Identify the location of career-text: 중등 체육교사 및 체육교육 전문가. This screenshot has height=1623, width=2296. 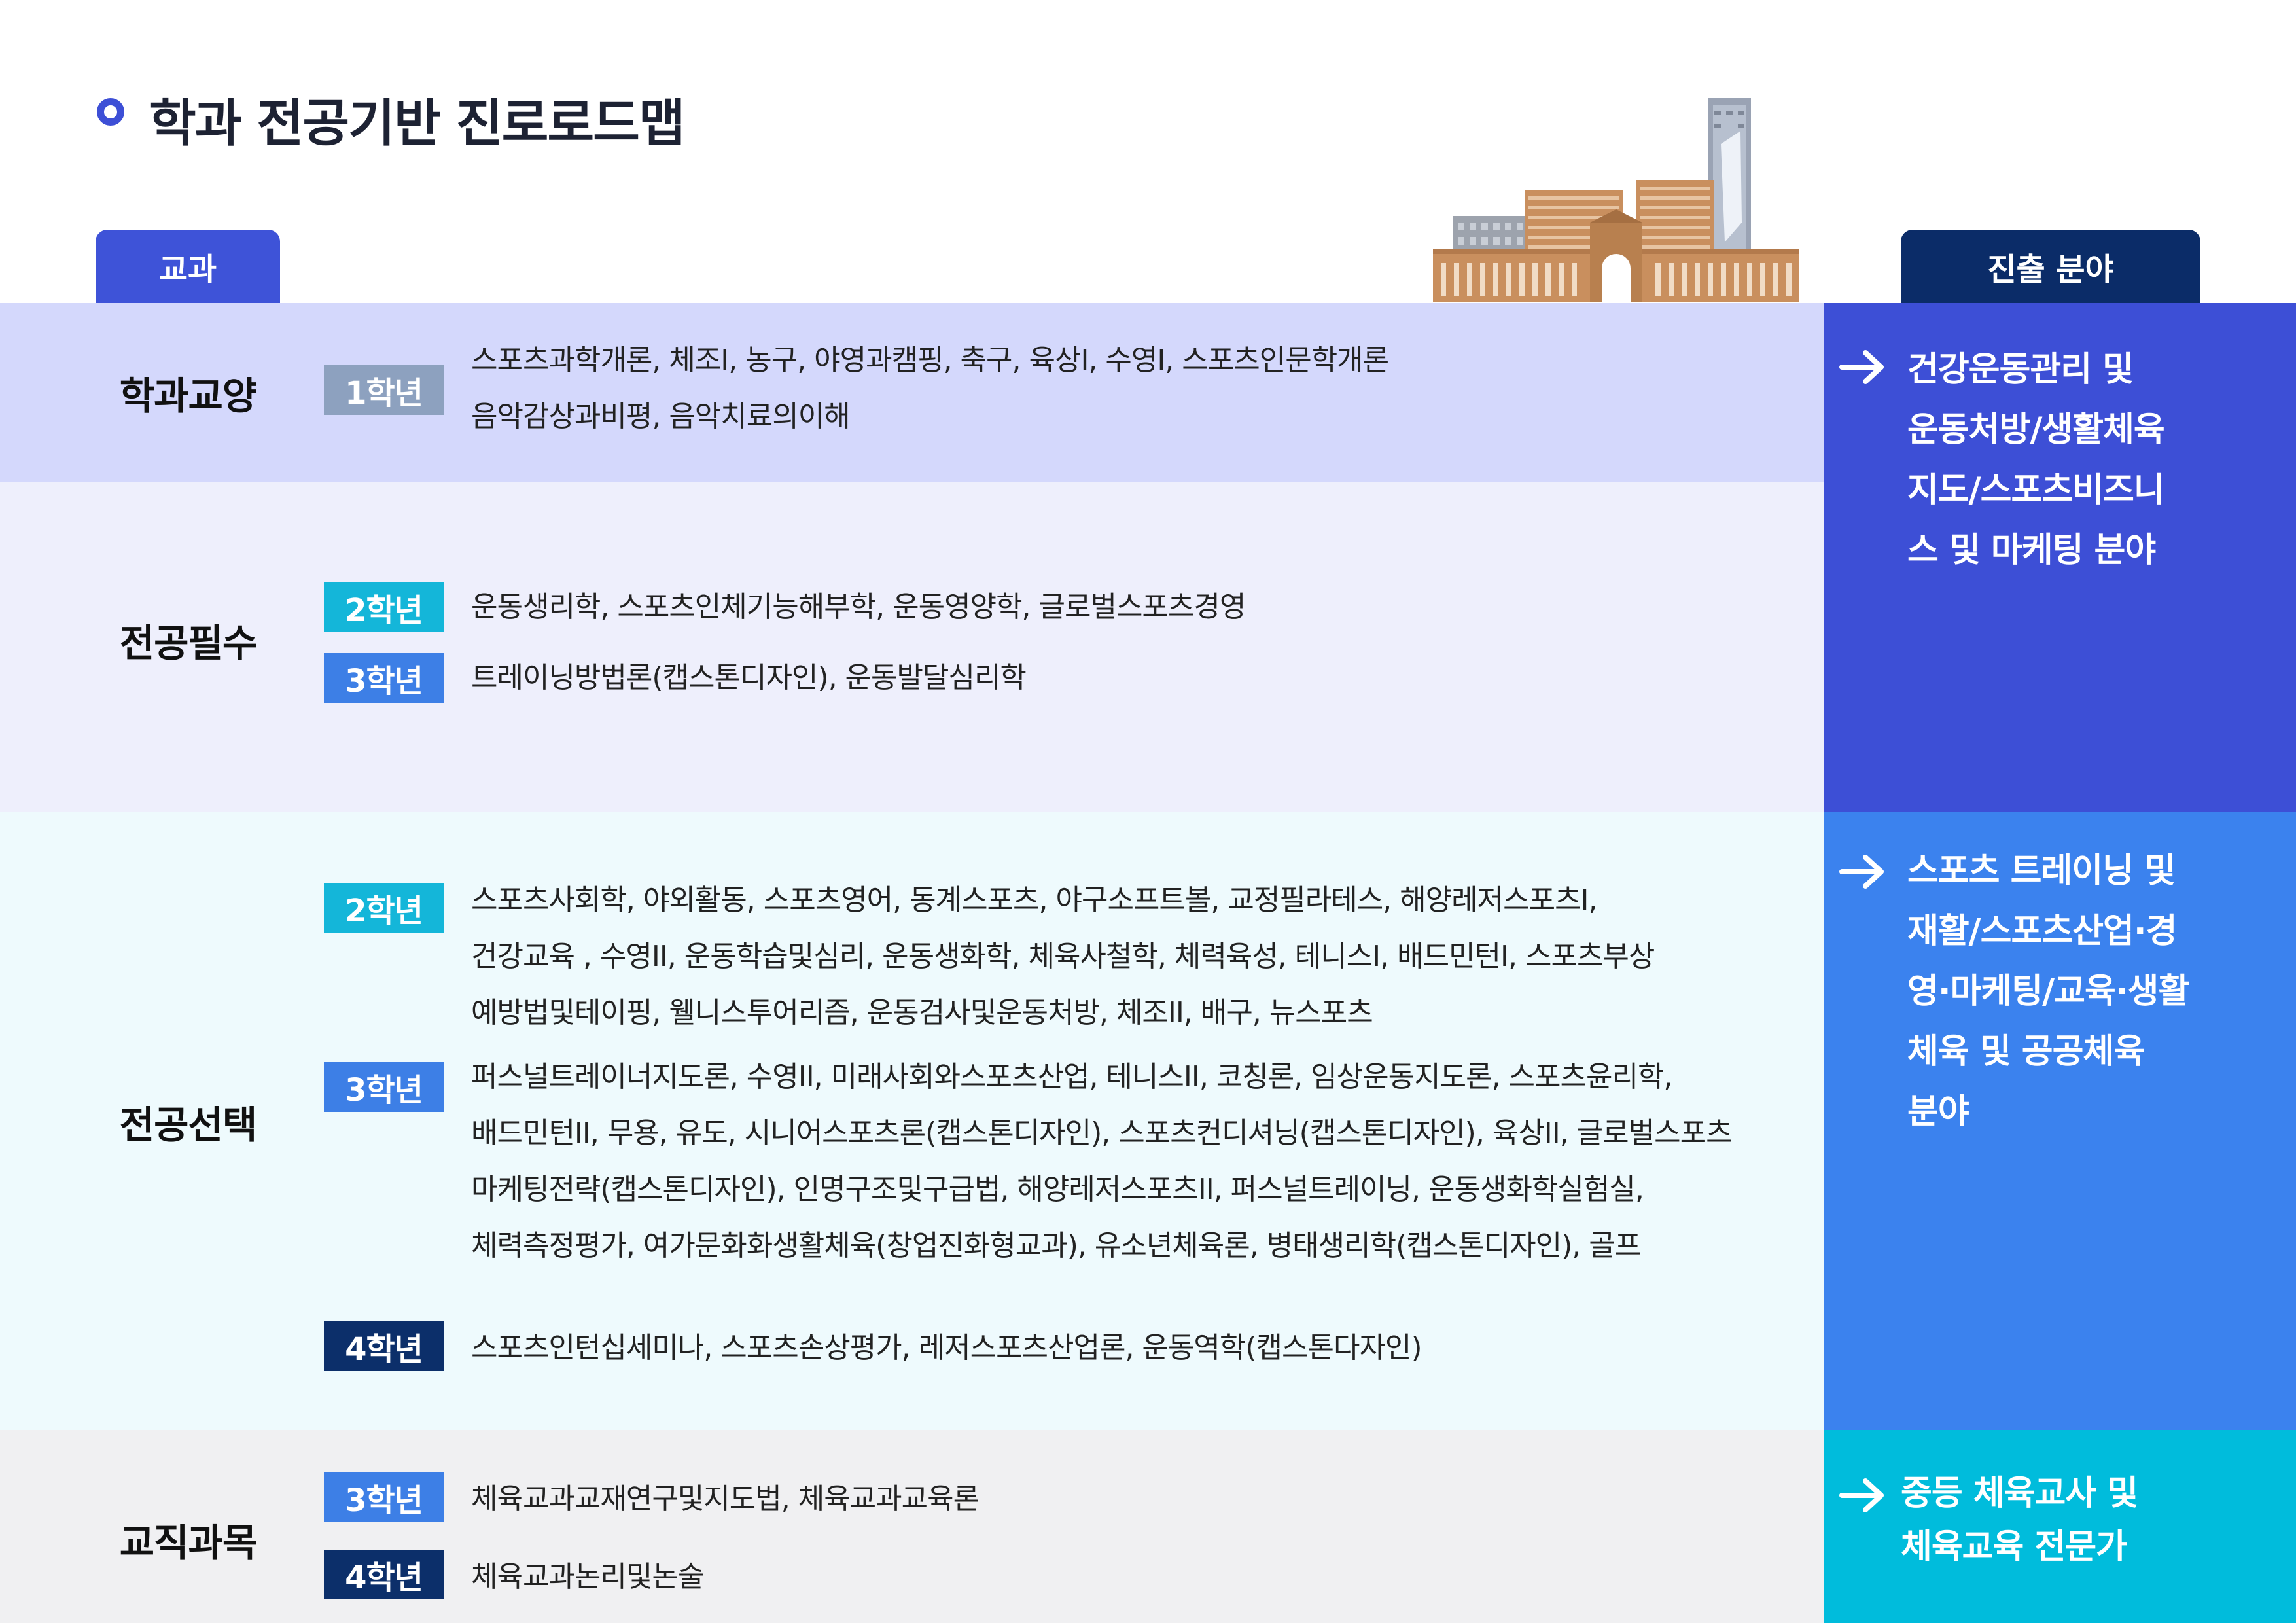
(2020, 1520).